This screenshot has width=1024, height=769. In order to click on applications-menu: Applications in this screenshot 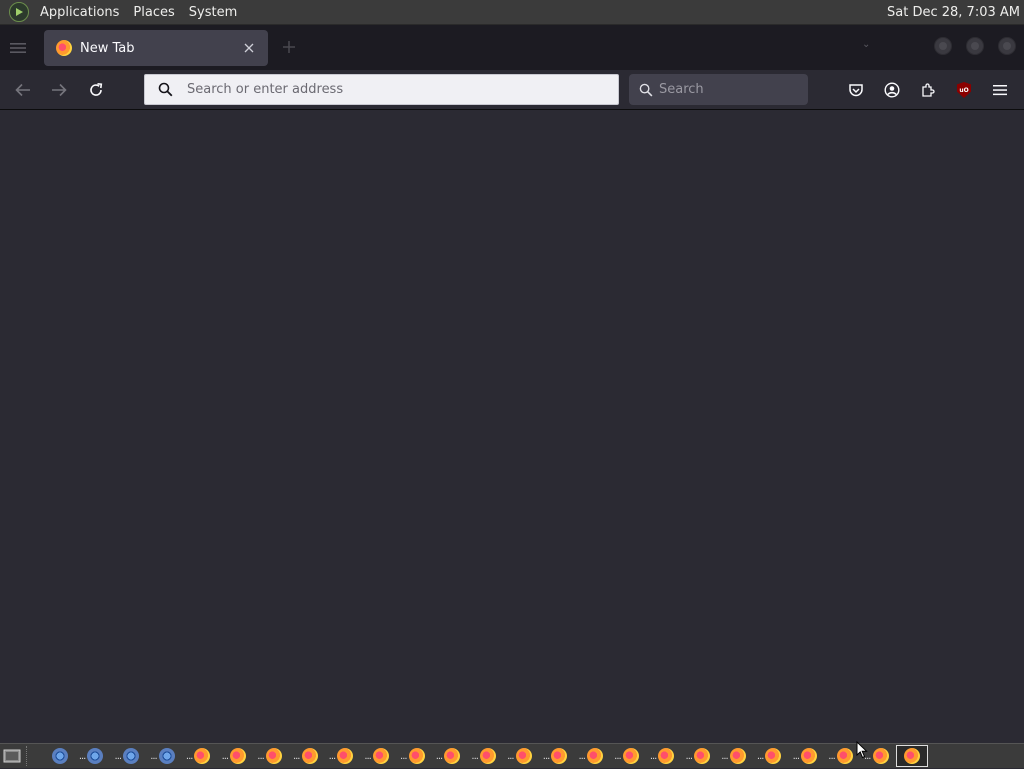, I will do `click(79, 12)`.